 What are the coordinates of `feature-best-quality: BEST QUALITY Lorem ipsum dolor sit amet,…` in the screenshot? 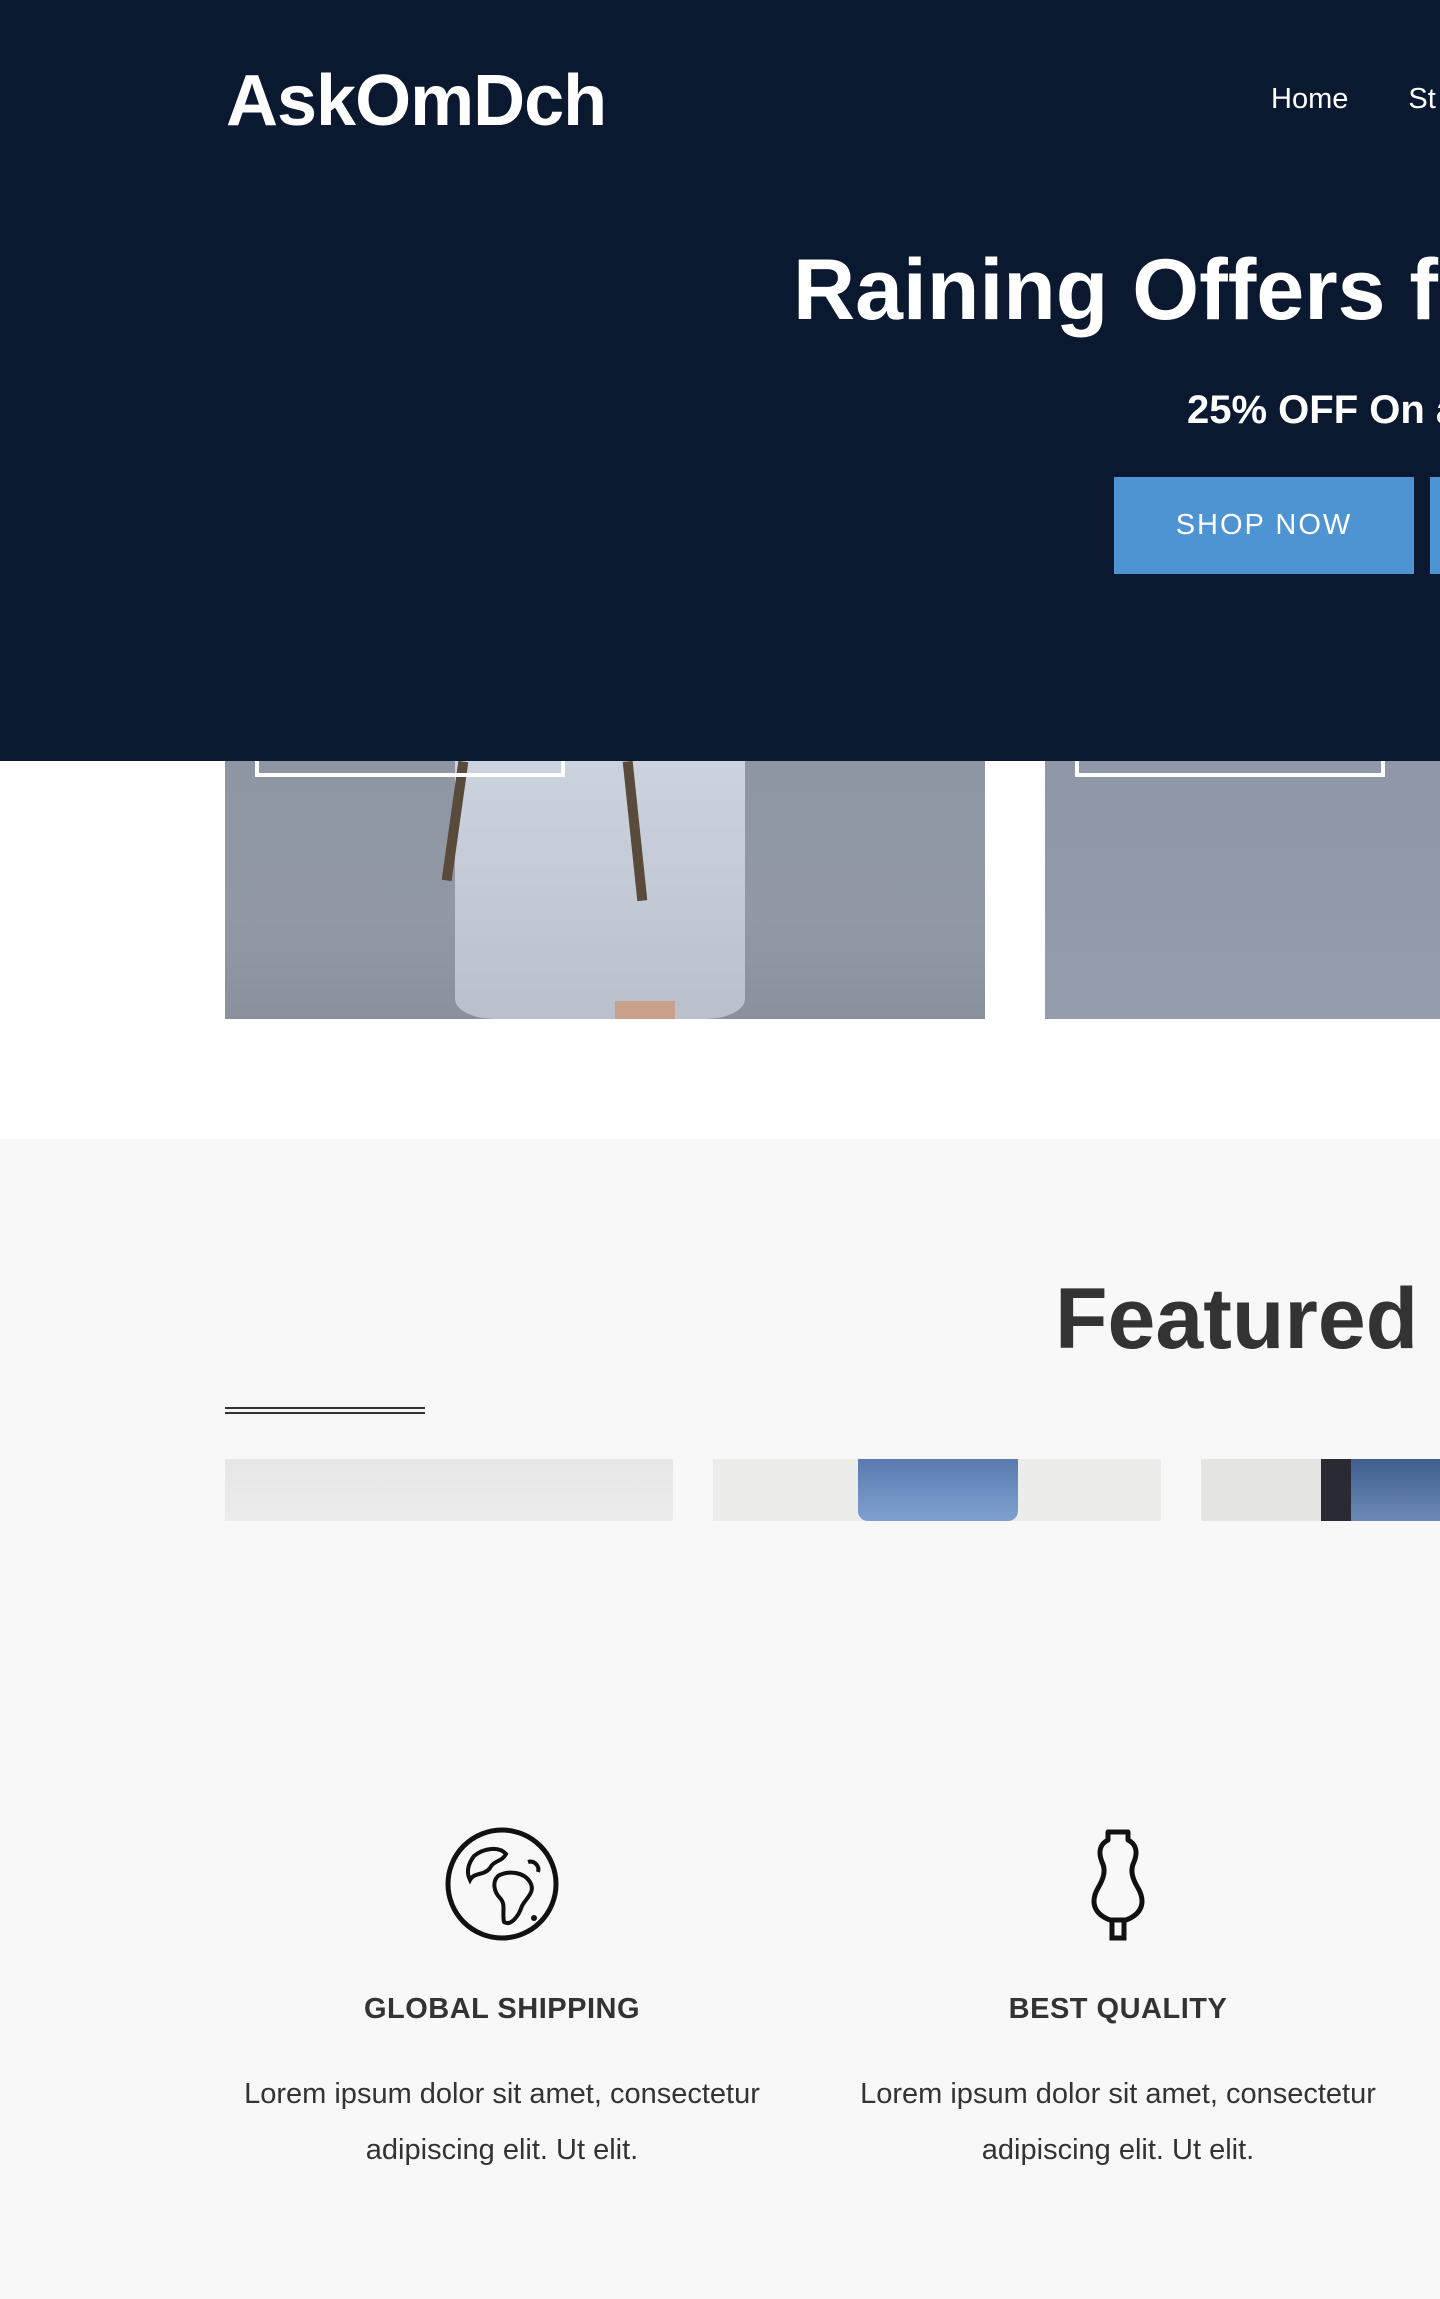 It's located at (1118, 2002).